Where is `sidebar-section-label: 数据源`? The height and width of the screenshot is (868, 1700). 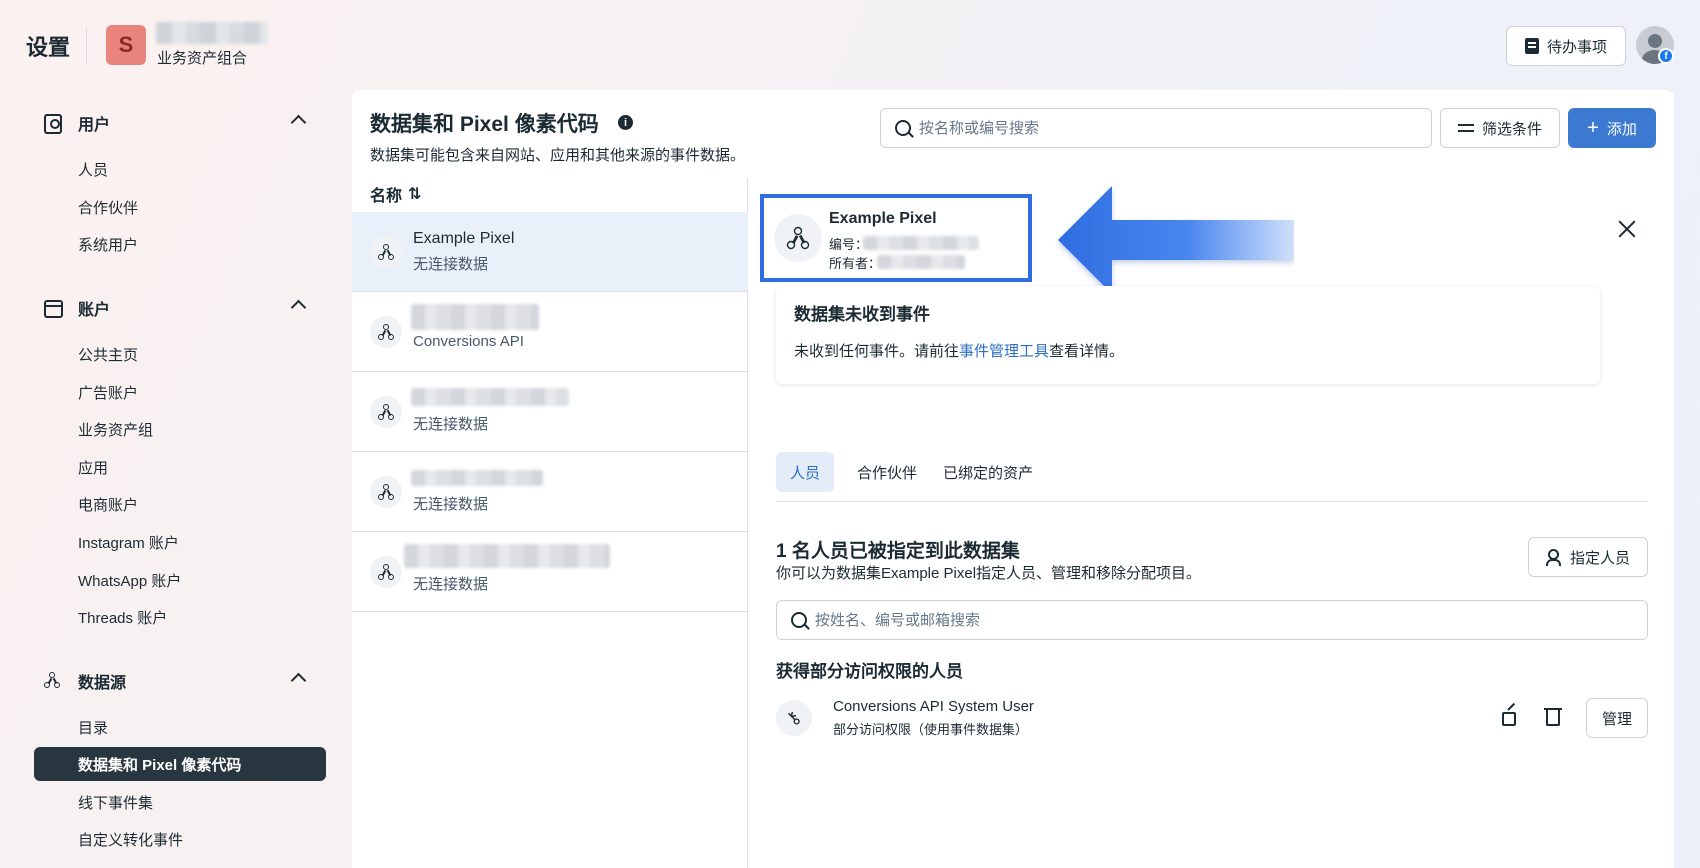 sidebar-section-label: 数据源 is located at coordinates (102, 683).